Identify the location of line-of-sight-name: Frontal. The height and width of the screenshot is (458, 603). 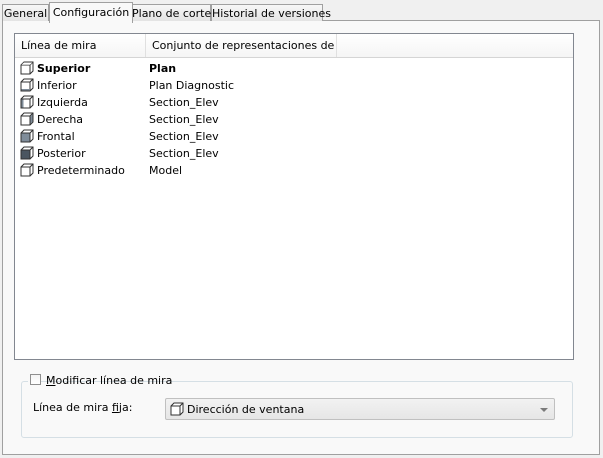
(56, 136).